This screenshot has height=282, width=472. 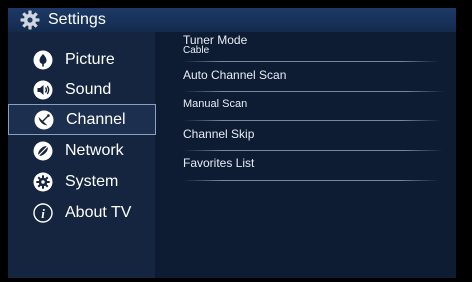 I want to click on menu-item-auto-channel-scan: Auto Channel Scan, so click(x=314, y=75).